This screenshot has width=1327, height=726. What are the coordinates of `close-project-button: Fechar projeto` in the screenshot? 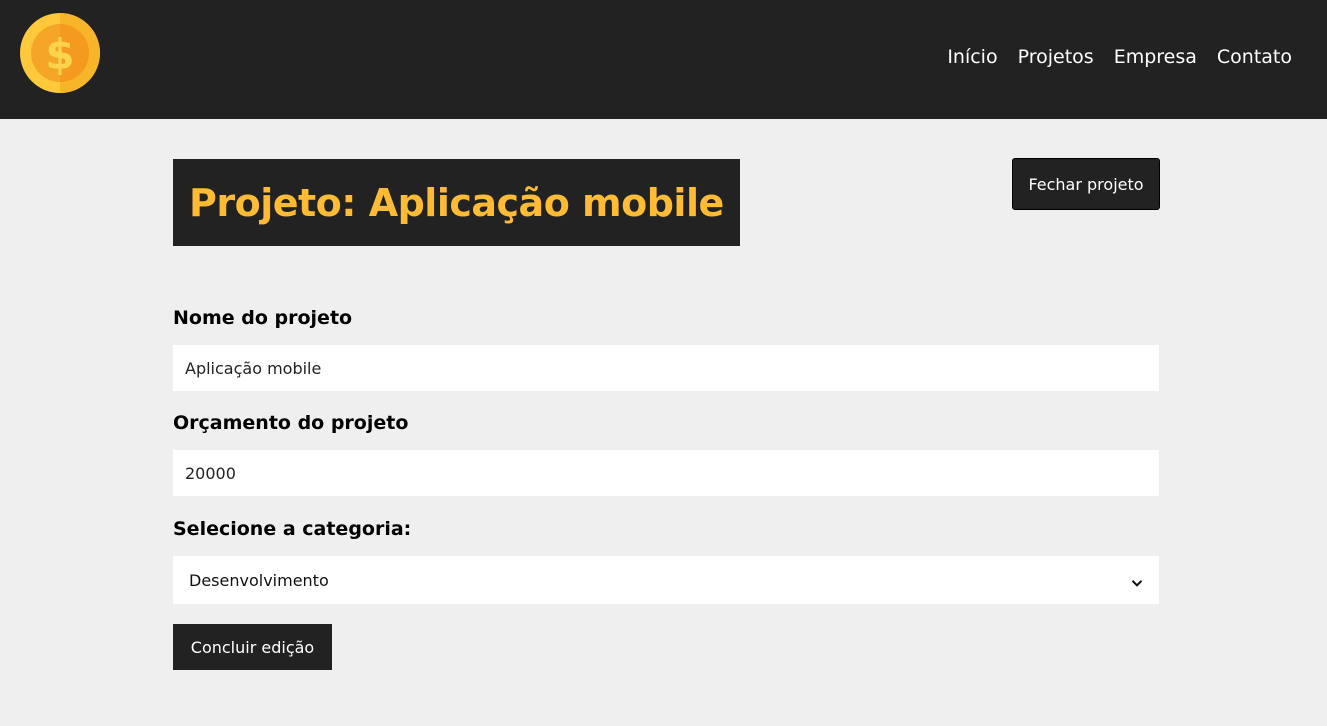 It's located at (1086, 184).